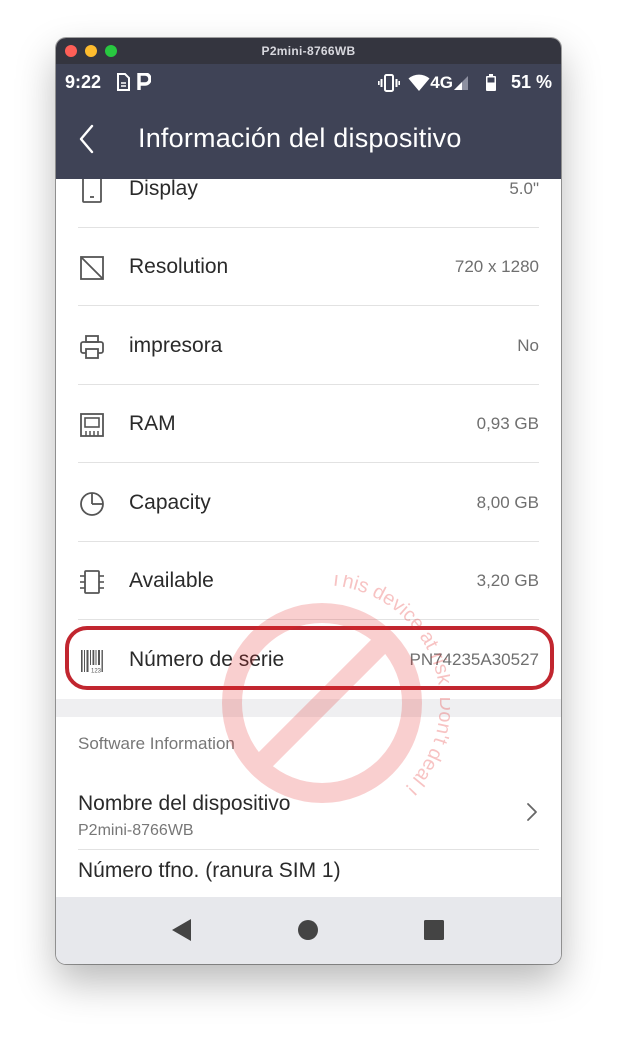  I want to click on nav-home-icon, so click(308, 930).